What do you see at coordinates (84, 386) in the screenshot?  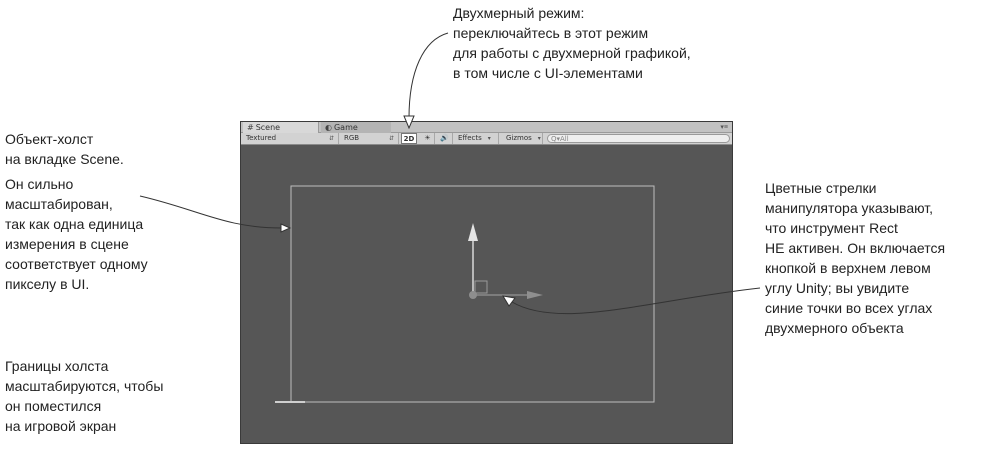 I see `callout-line: масштабируются, чтобы` at bounding box center [84, 386].